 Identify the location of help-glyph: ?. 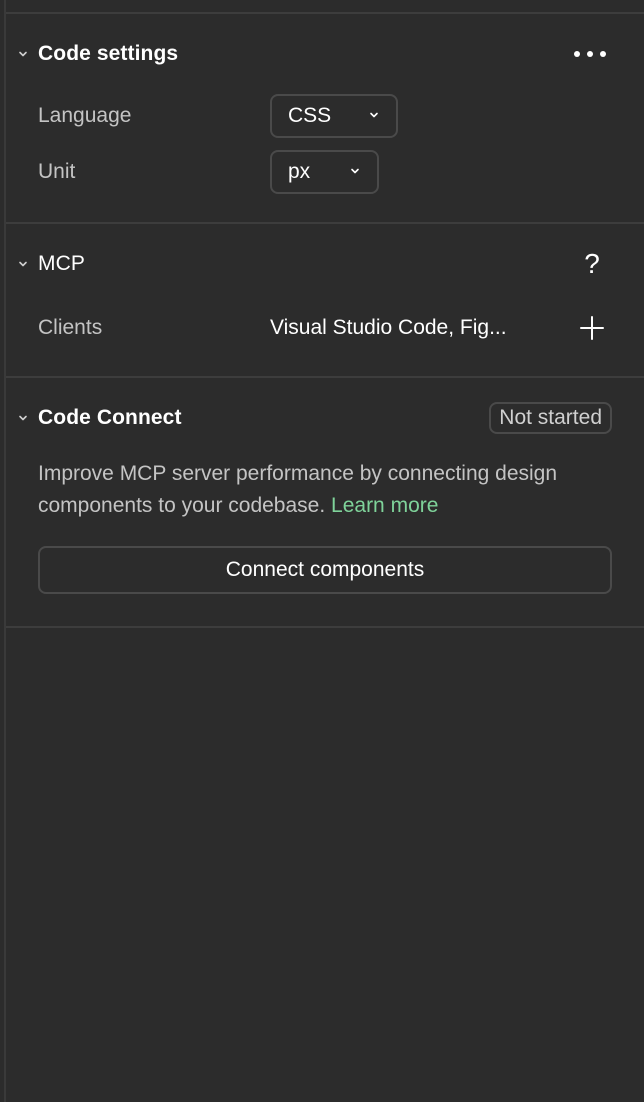
(592, 263).